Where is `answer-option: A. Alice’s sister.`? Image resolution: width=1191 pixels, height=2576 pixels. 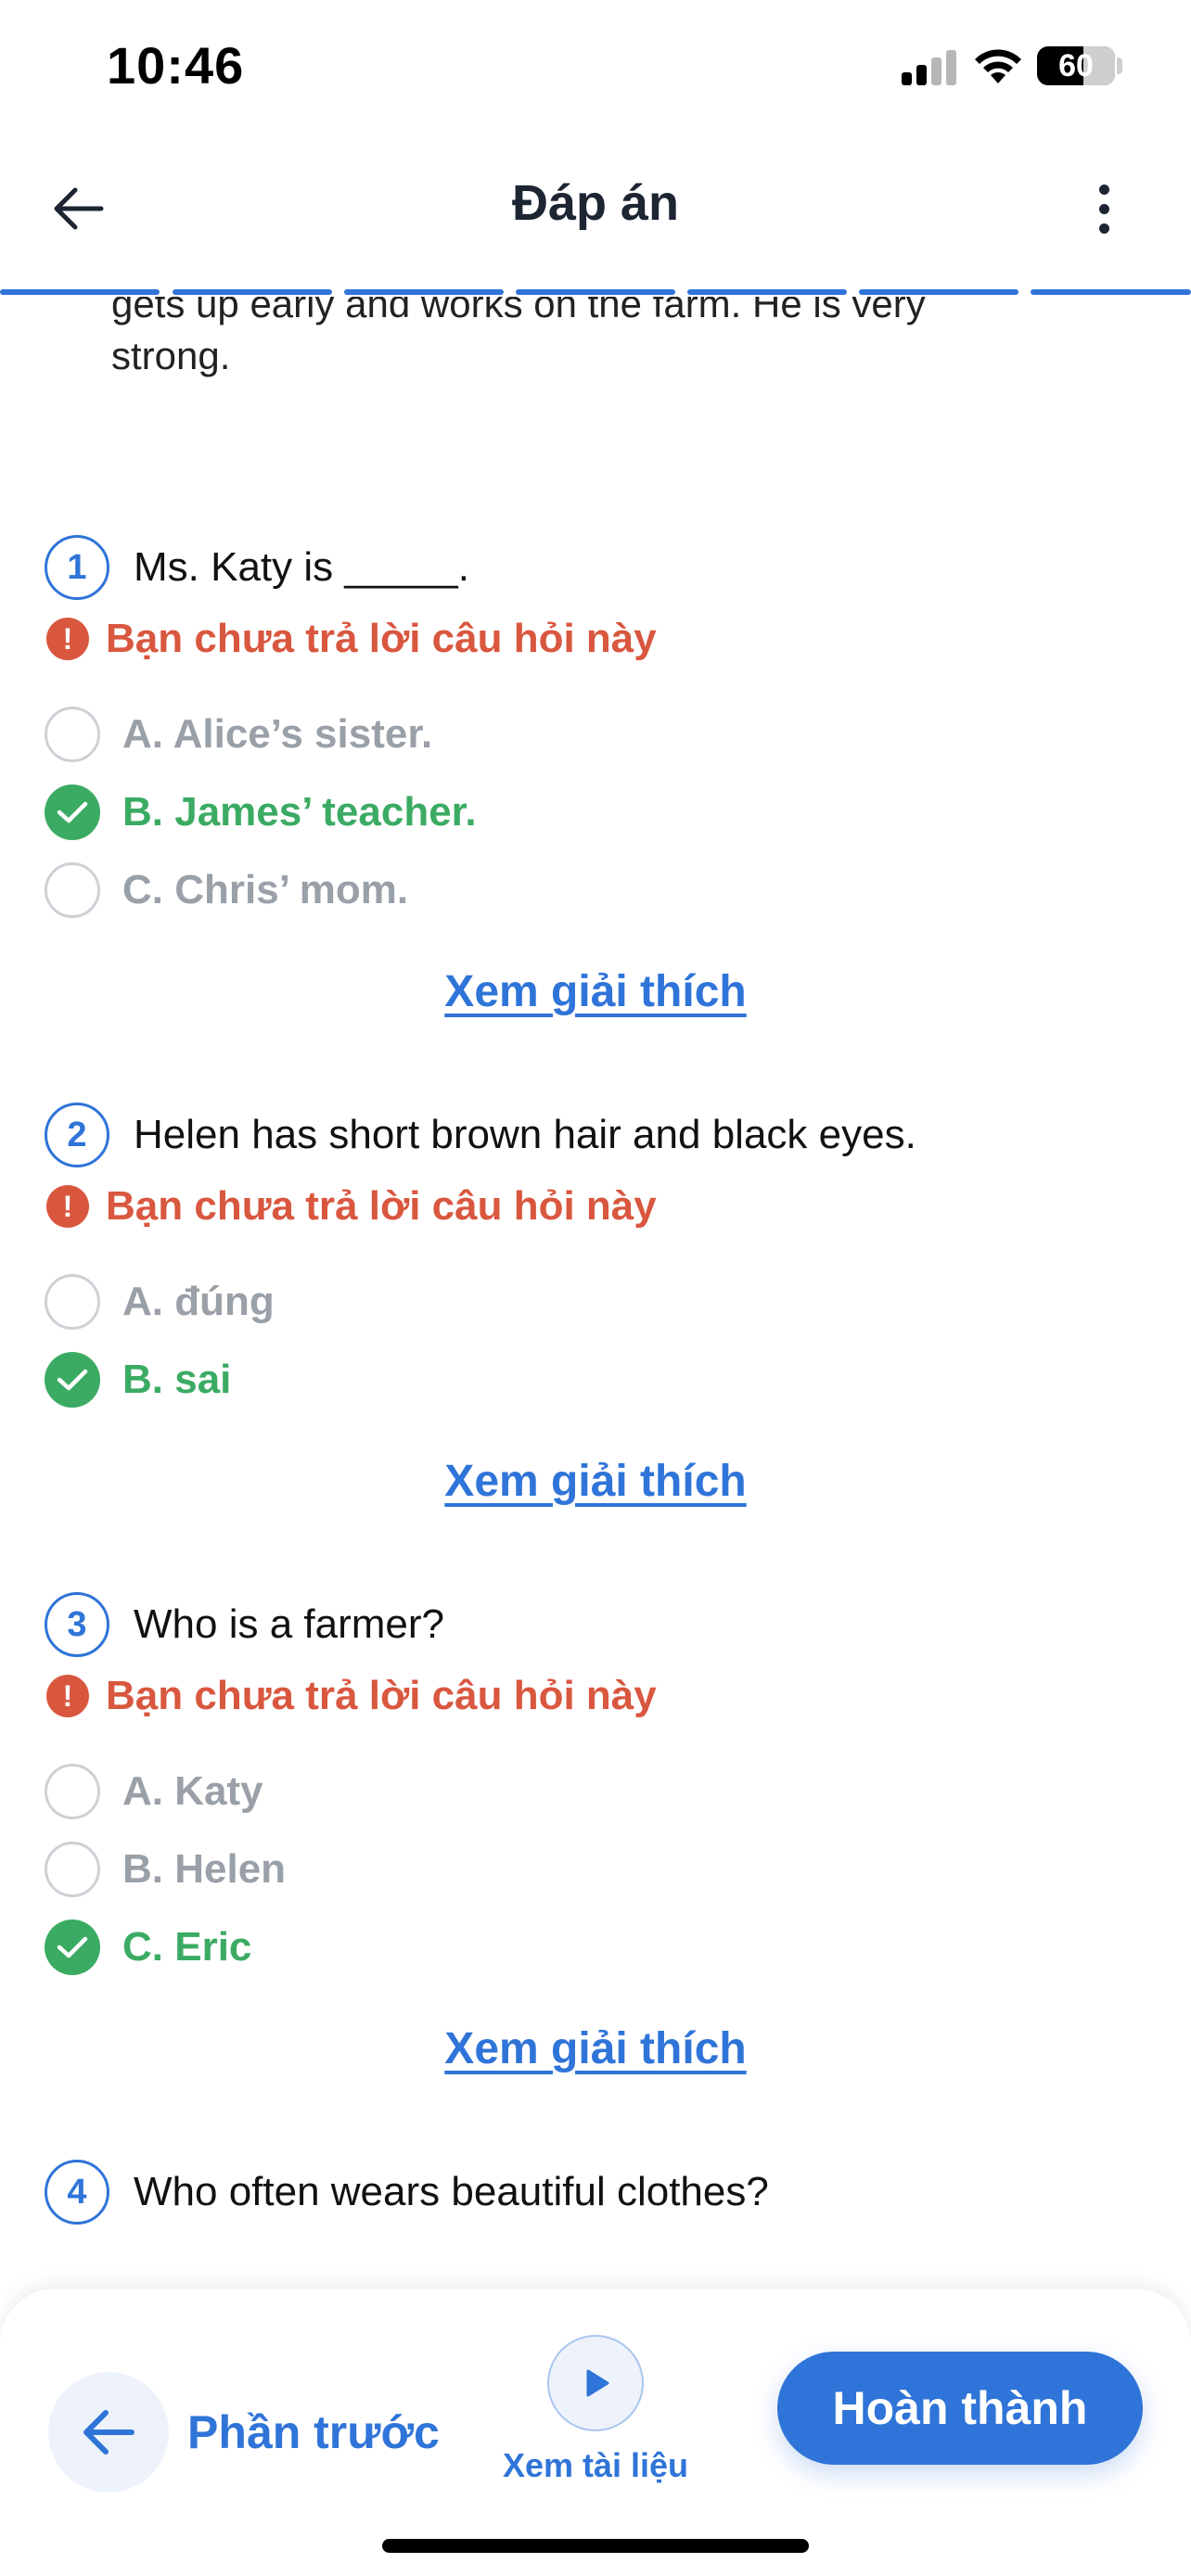
answer-option: A. Alice’s sister. is located at coordinates (238, 734).